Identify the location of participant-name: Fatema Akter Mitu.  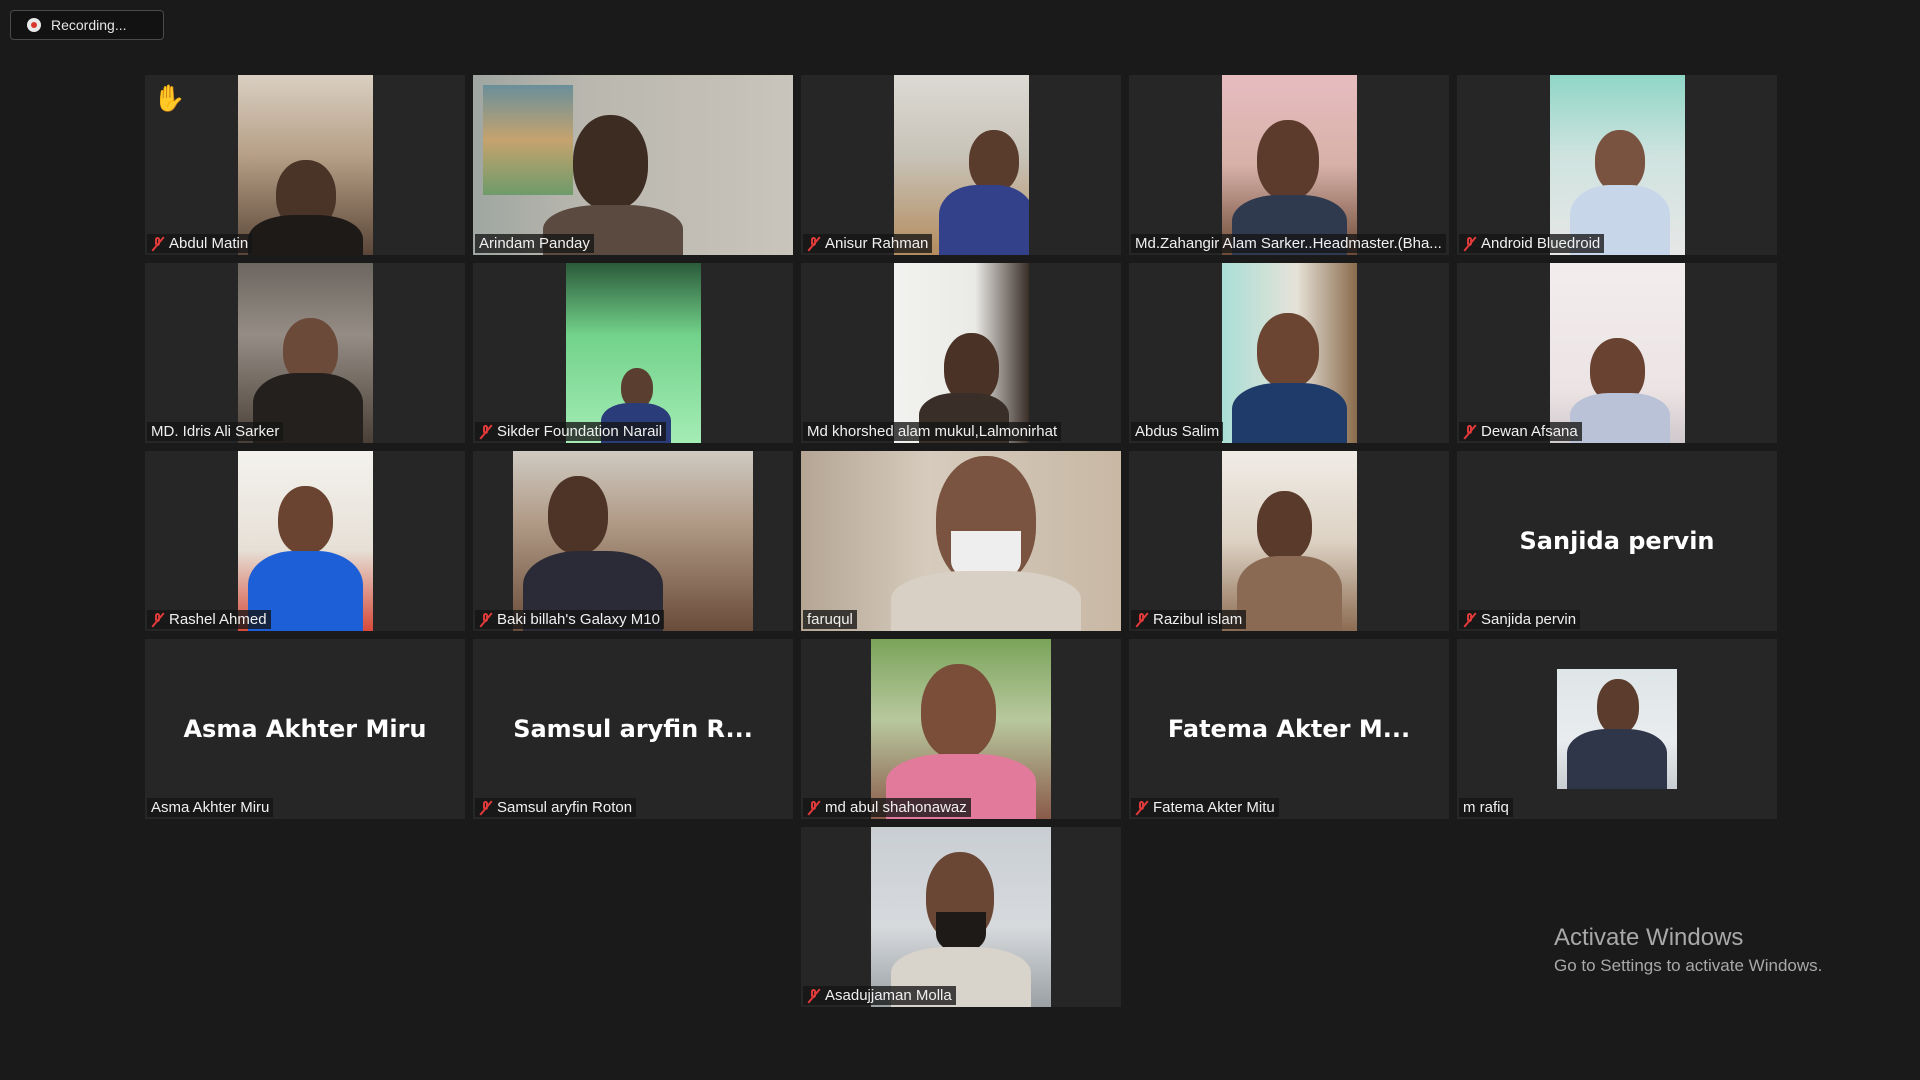
(1214, 807).